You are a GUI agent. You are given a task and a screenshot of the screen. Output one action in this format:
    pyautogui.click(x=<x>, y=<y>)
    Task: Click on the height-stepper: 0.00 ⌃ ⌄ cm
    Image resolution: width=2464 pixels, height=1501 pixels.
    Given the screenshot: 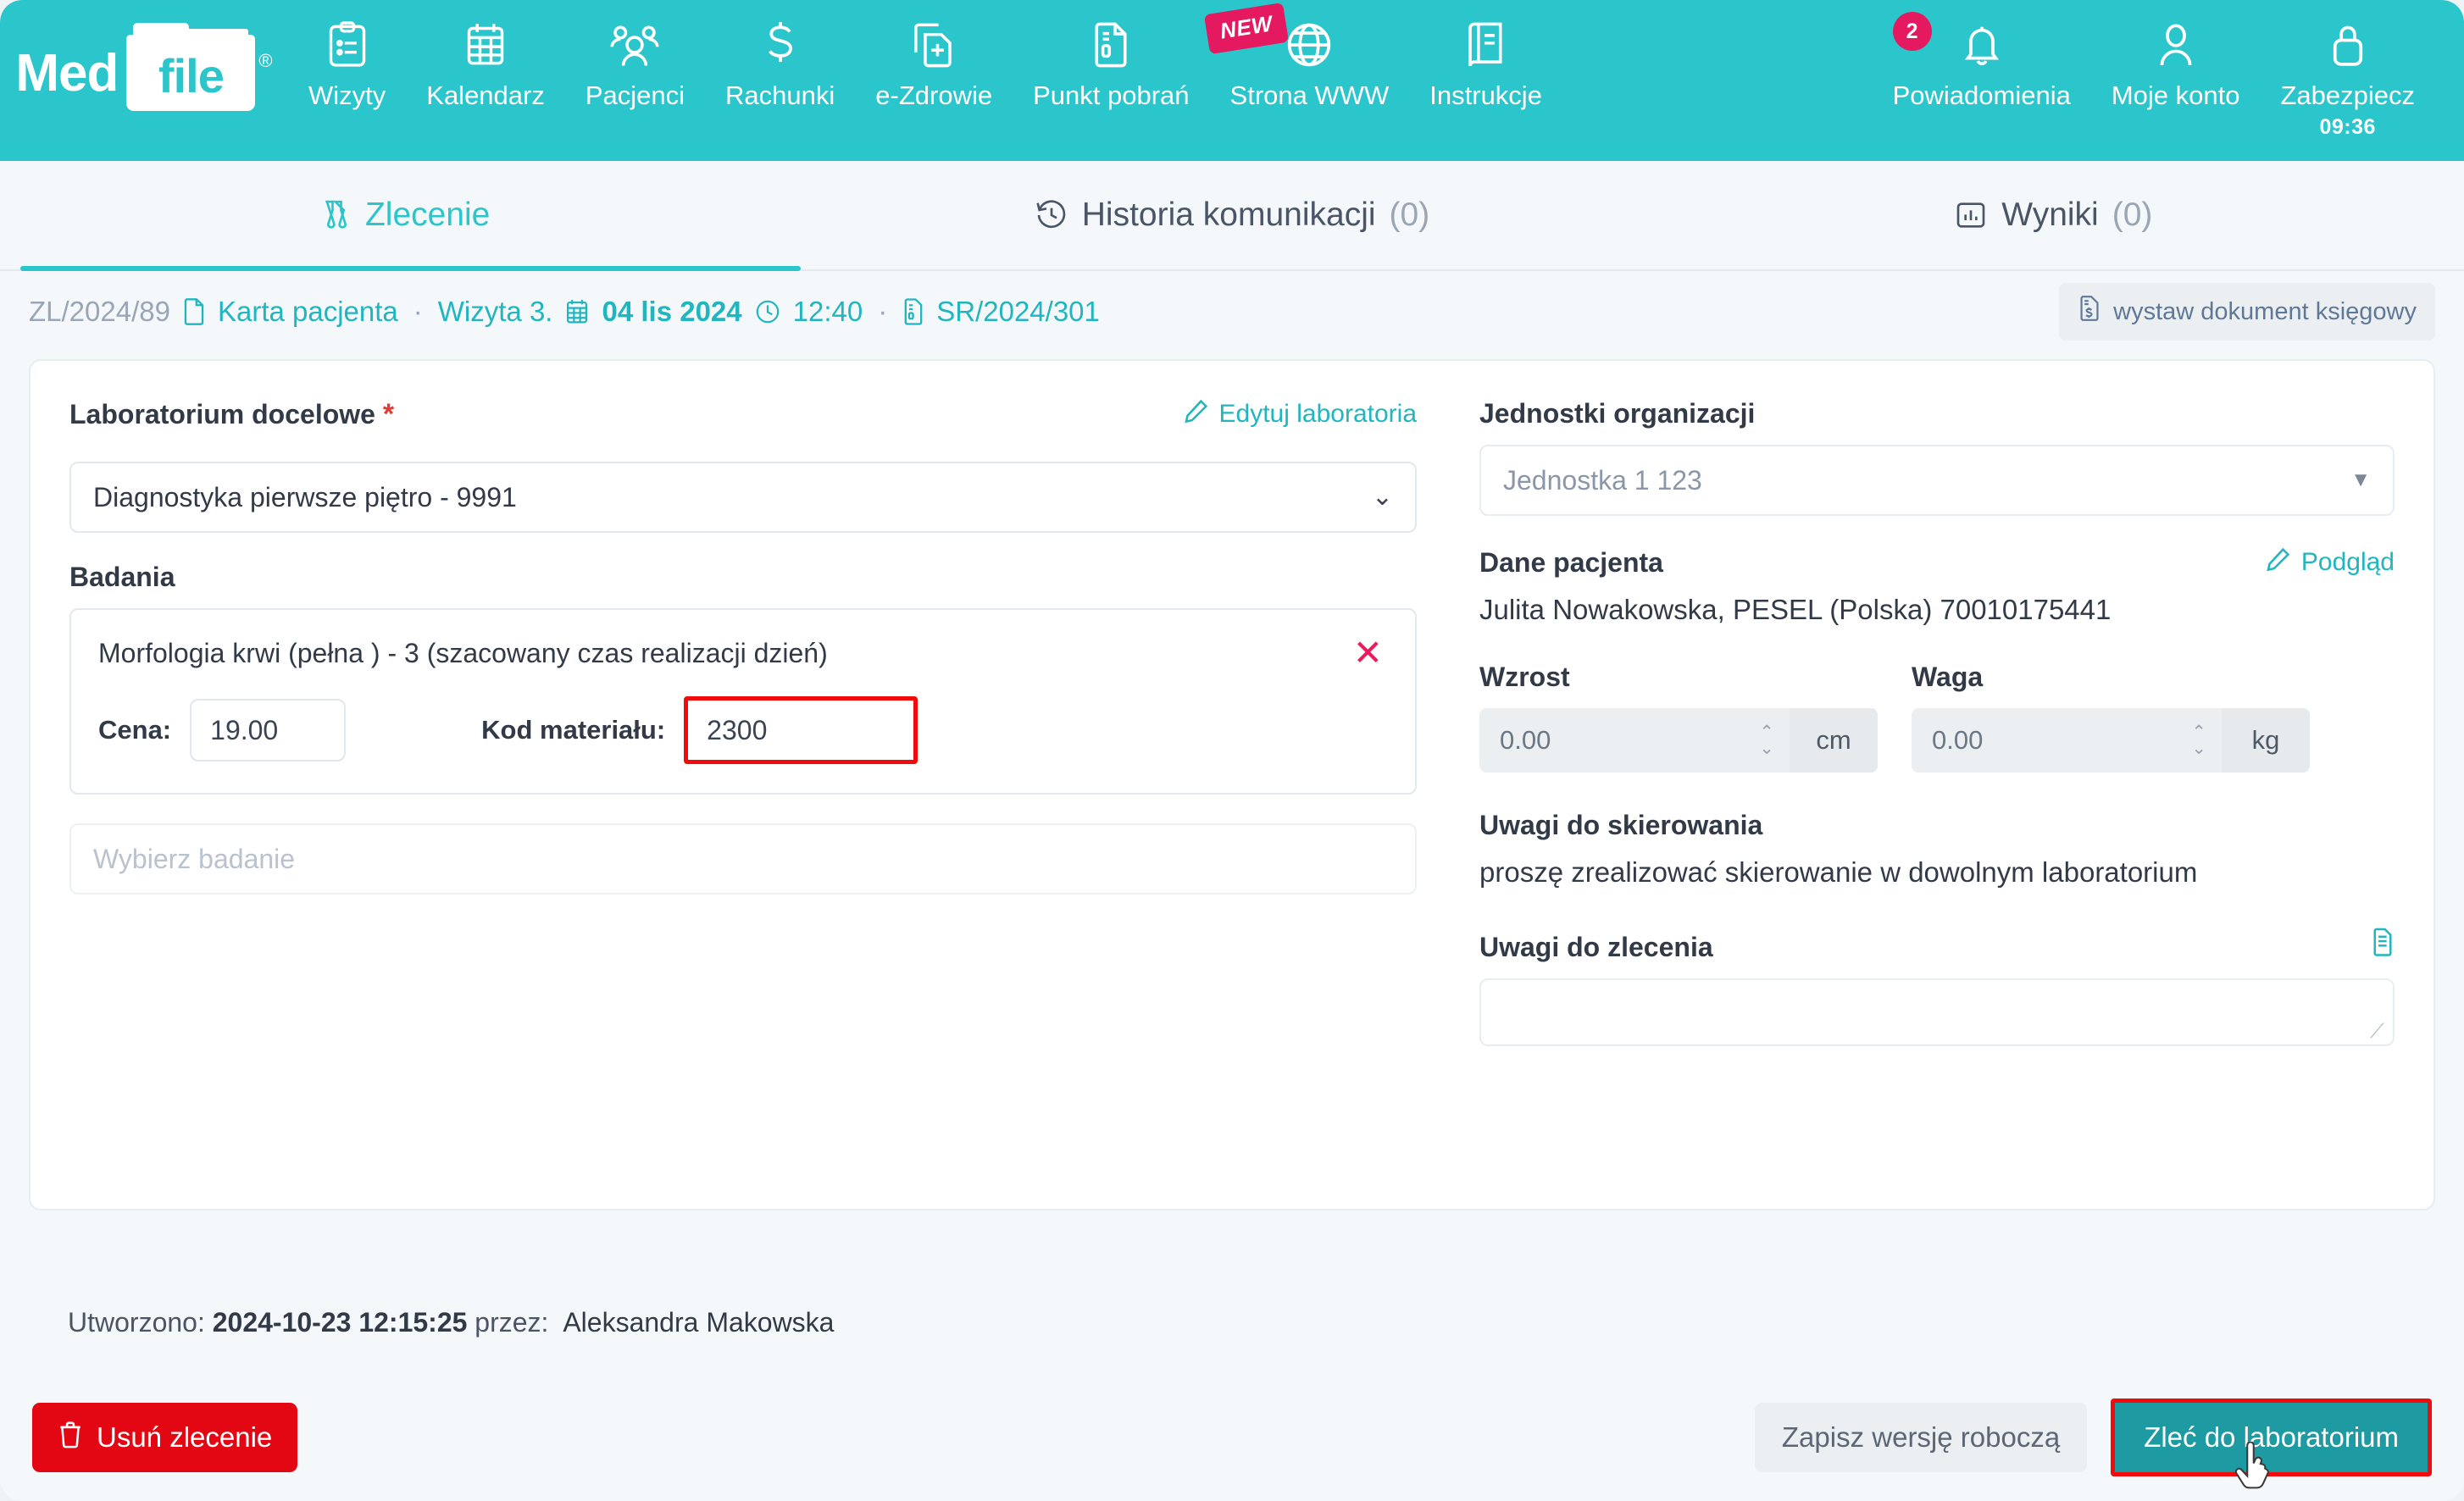 What is the action you would take?
    pyautogui.click(x=1678, y=740)
    